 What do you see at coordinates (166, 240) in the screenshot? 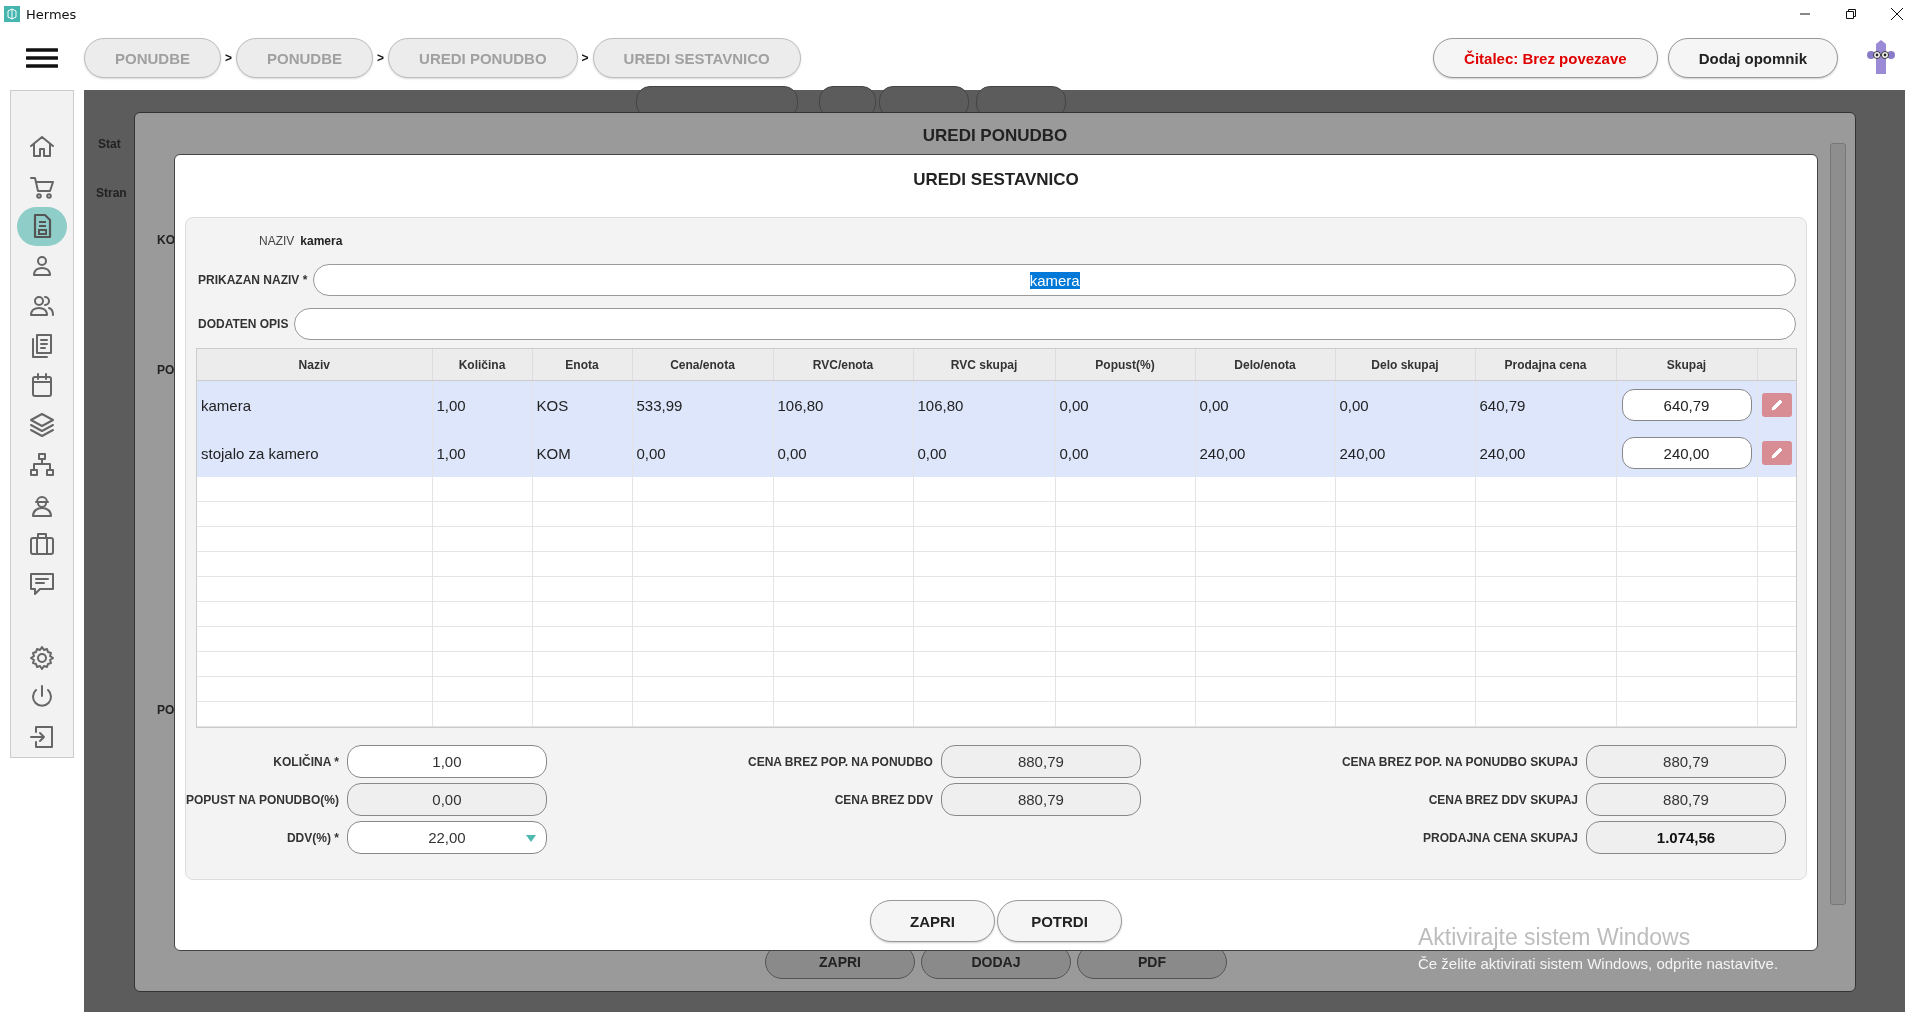
I see `field-label: KO` at bounding box center [166, 240].